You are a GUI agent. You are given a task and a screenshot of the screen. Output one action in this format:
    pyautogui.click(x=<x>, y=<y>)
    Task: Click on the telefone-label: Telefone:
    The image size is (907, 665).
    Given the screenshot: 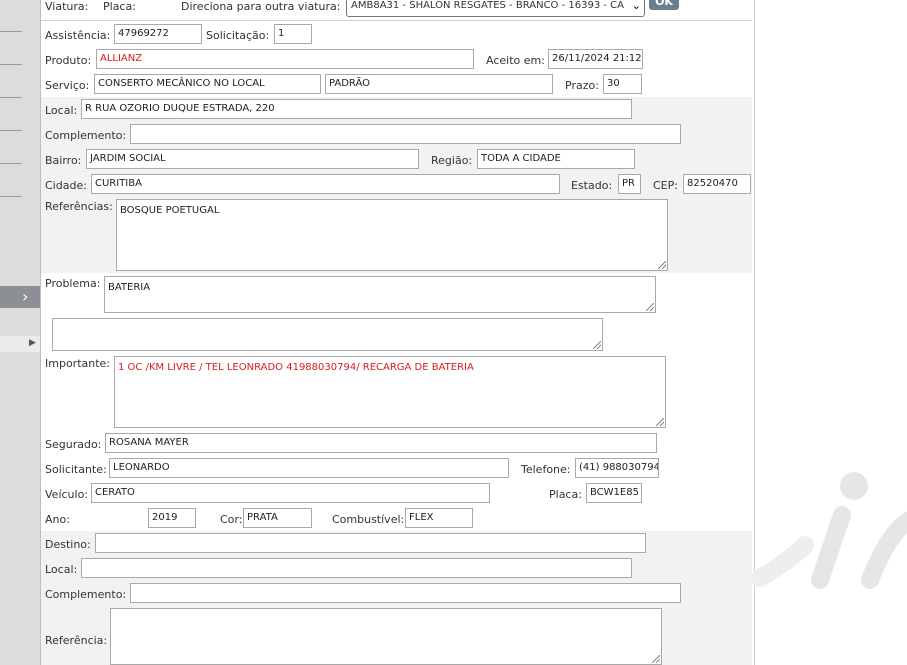 What is the action you would take?
    pyautogui.click(x=546, y=469)
    